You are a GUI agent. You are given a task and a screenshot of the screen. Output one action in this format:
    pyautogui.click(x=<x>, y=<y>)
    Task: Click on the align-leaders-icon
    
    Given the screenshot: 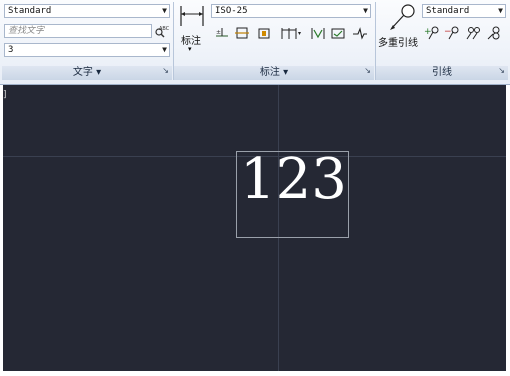 What is the action you would take?
    pyautogui.click(x=473, y=33)
    